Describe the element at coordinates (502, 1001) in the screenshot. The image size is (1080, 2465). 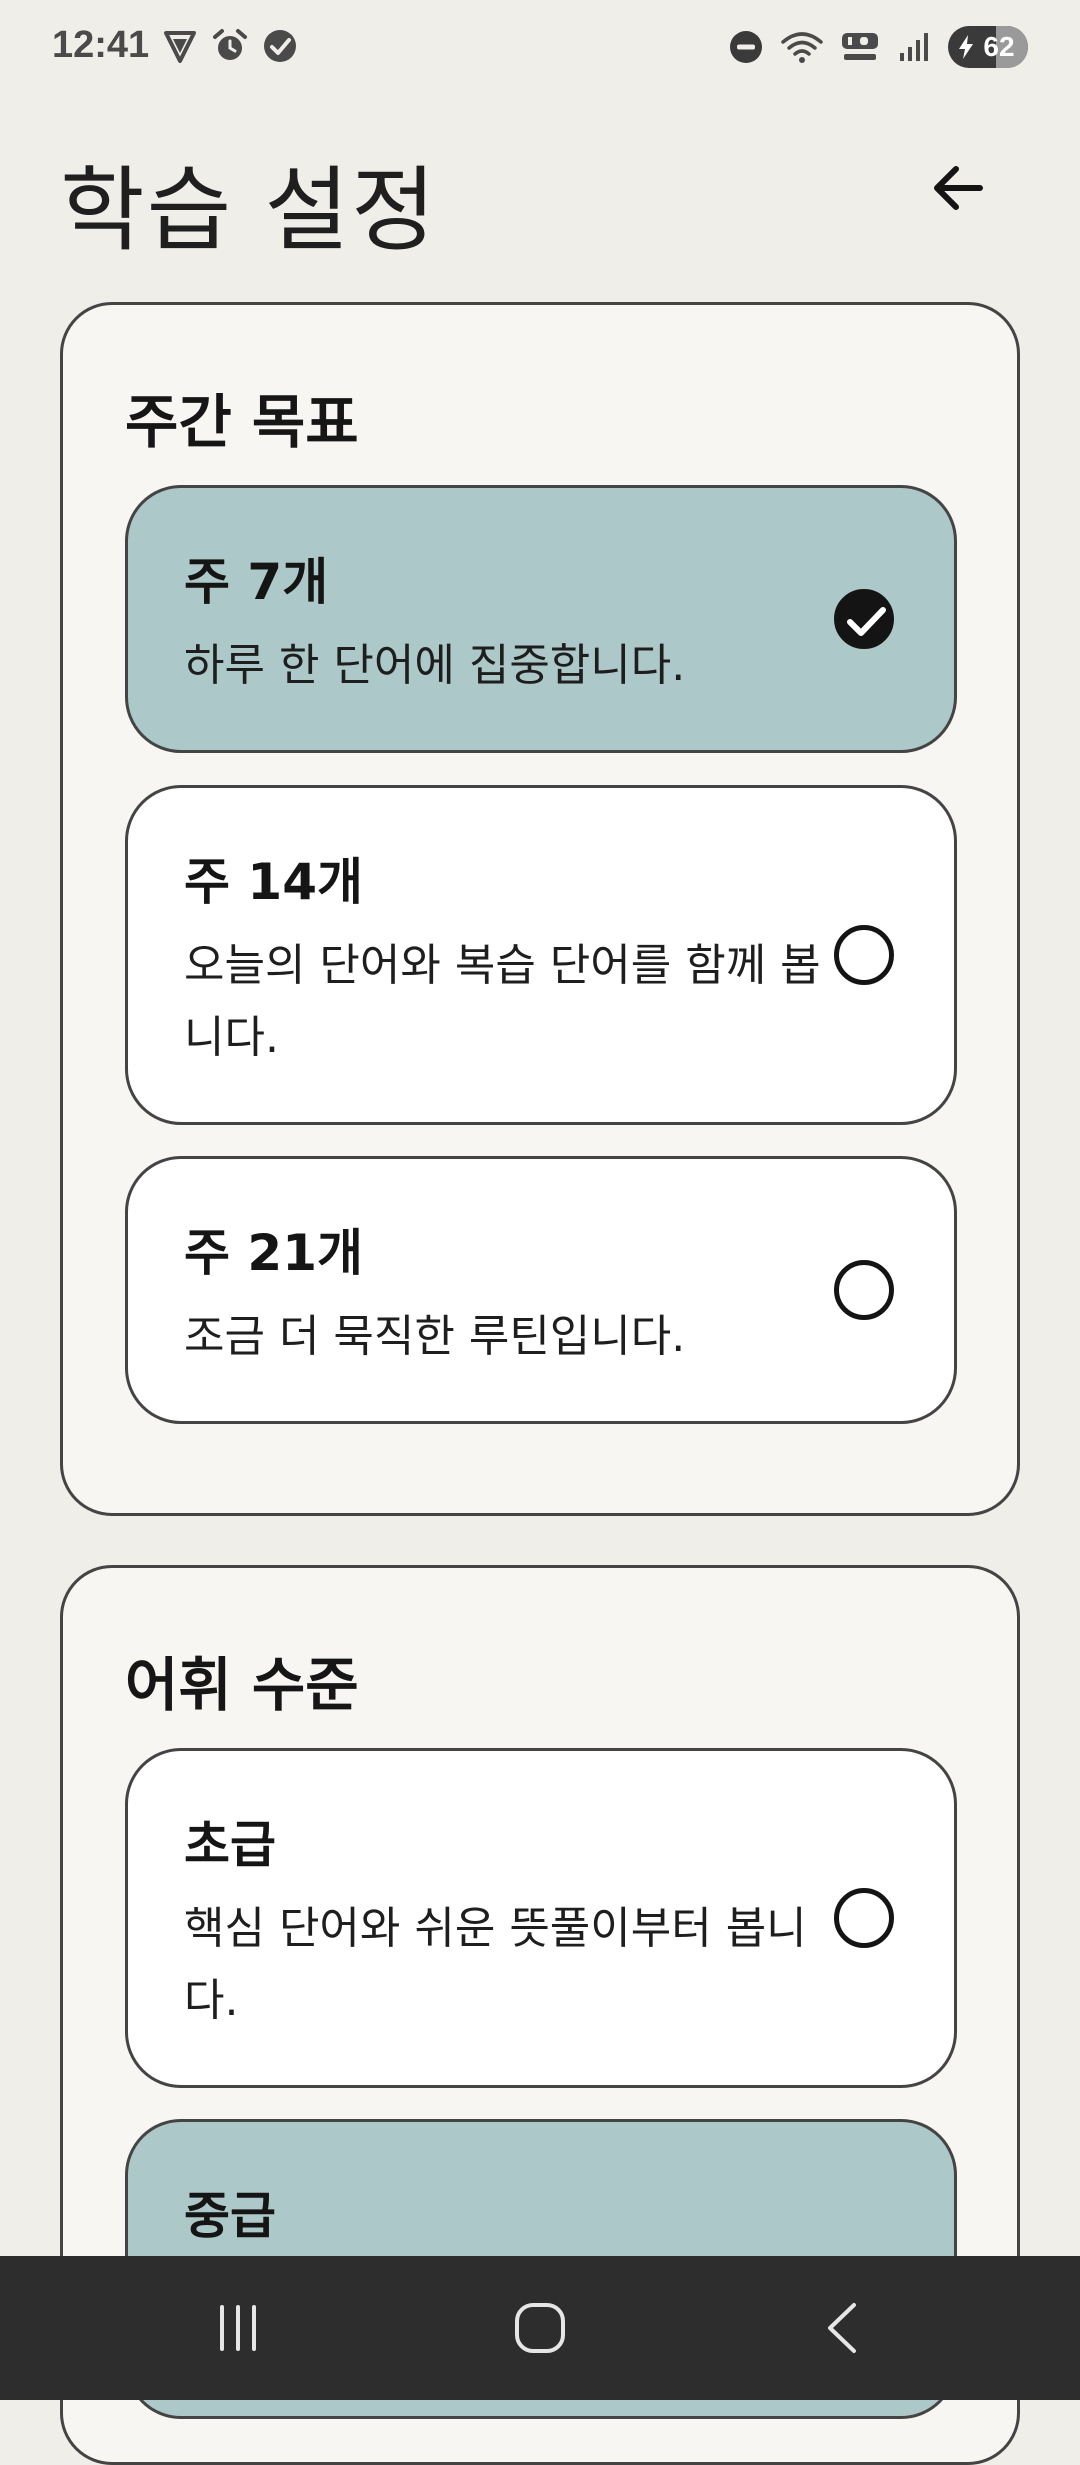
I see `option-description: 오늘의 단어와 복습 단어를 함께 봅니다.` at that location.